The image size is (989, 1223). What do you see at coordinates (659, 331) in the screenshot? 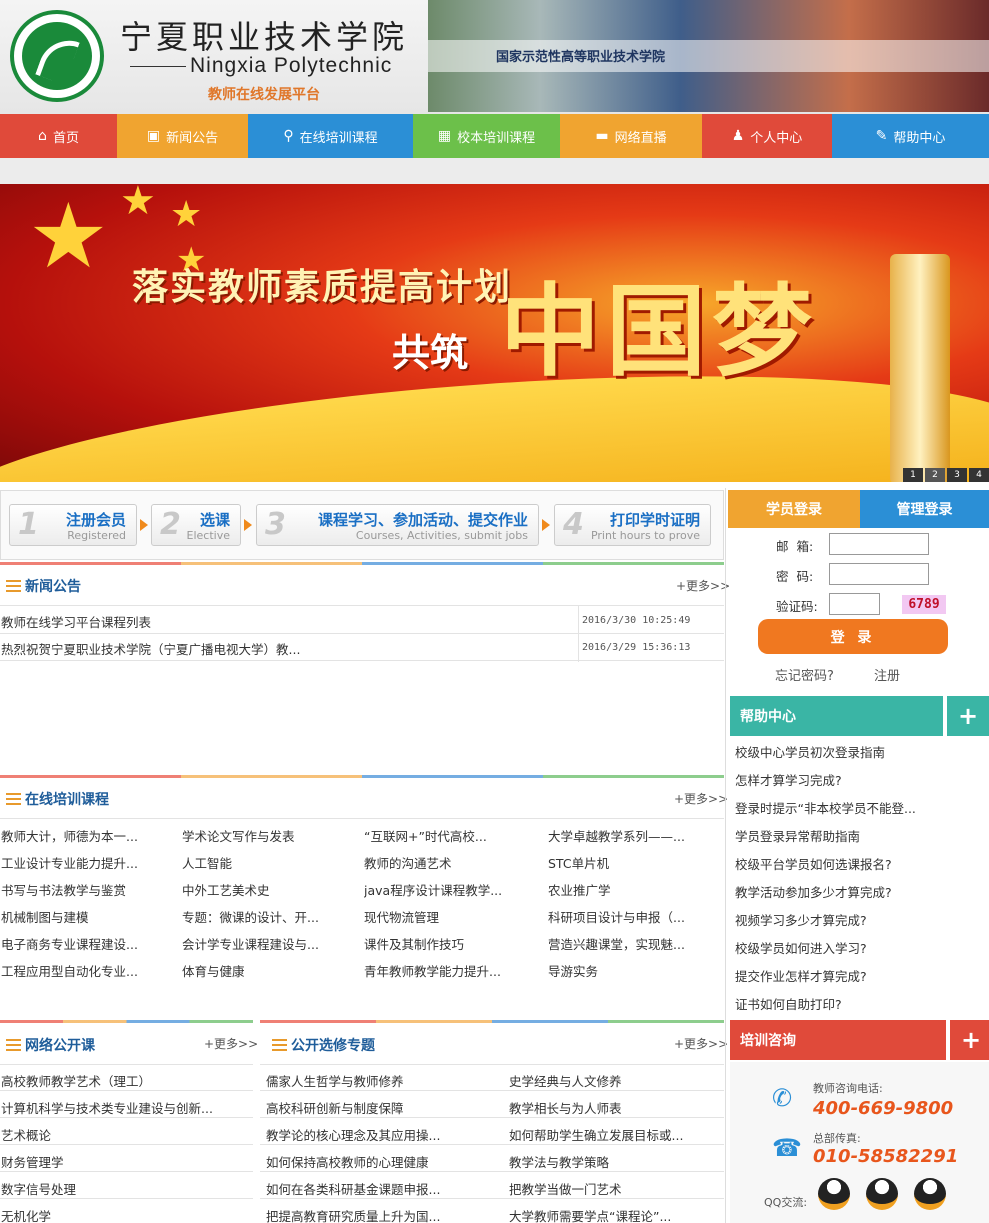
I see `banner-line3: 中国梦` at bounding box center [659, 331].